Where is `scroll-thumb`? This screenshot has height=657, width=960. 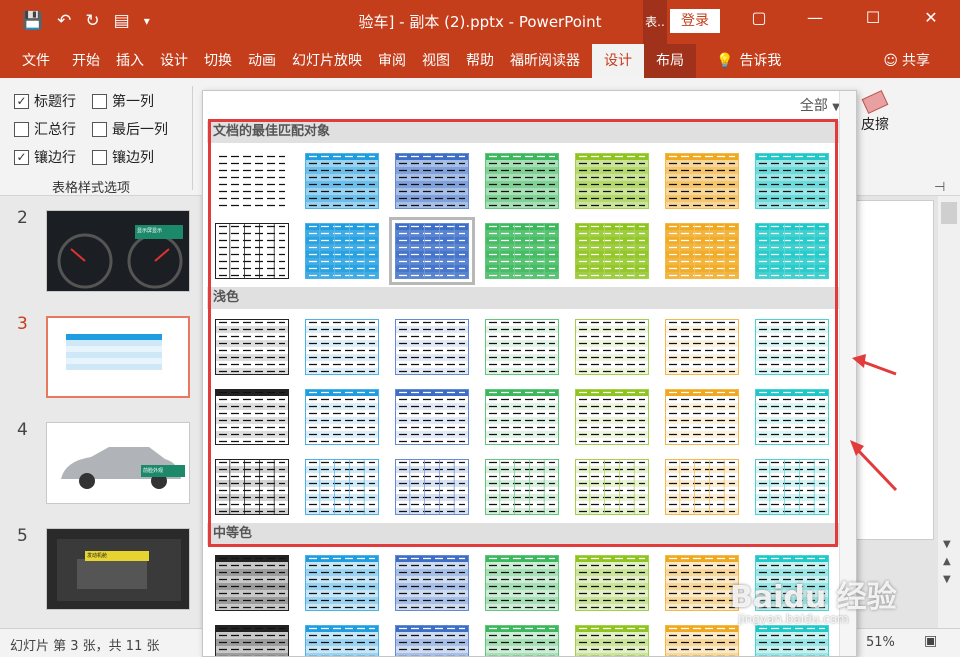 scroll-thumb is located at coordinates (949, 213).